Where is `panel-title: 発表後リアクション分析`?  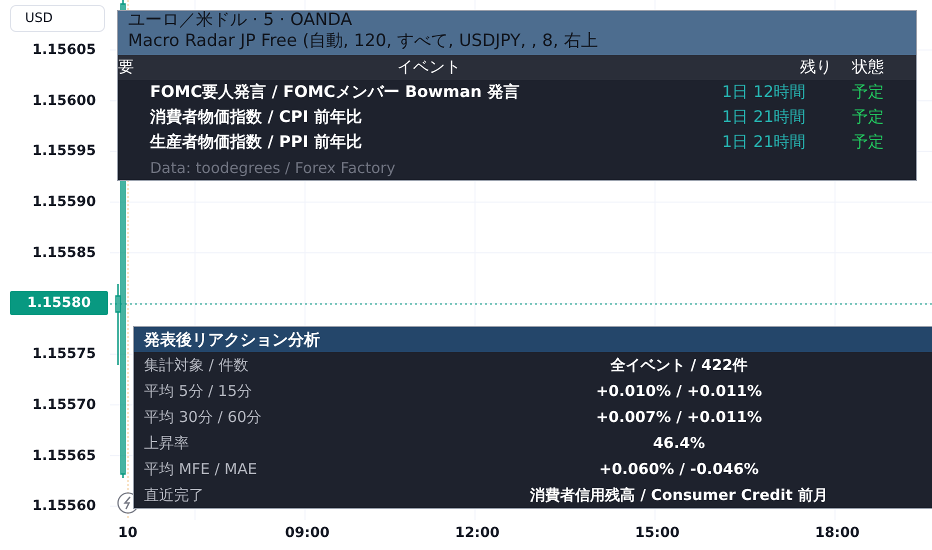 panel-title: 発表後リアクション分析 is located at coordinates (533, 339).